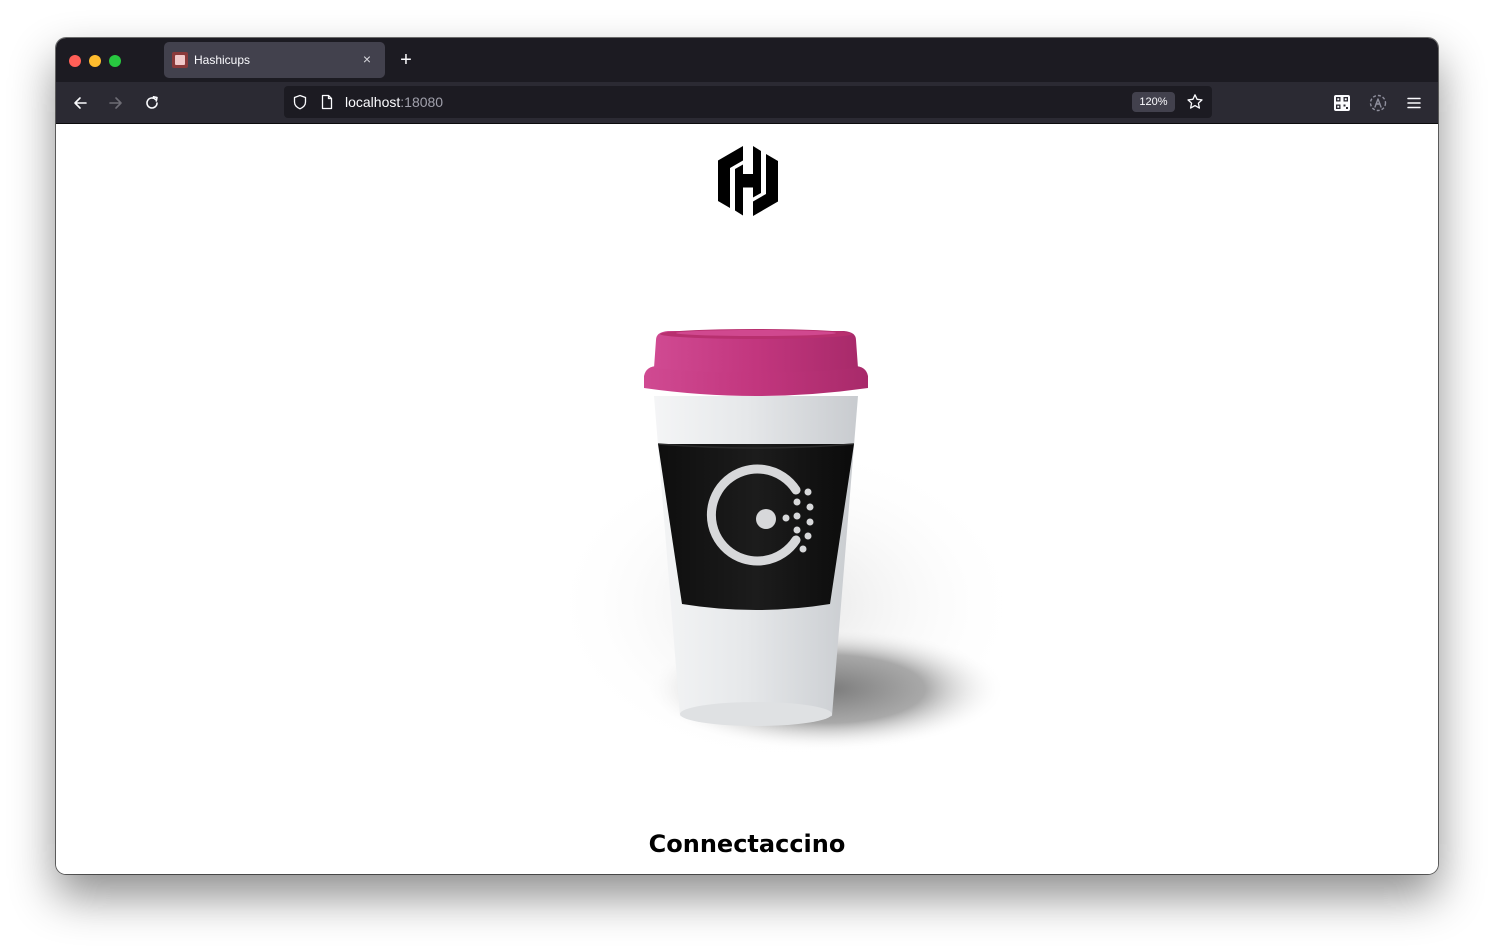 Image resolution: width=1494 pixels, height=949 pixels. What do you see at coordinates (406, 60) in the screenshot?
I see `new-tab-button: +` at bounding box center [406, 60].